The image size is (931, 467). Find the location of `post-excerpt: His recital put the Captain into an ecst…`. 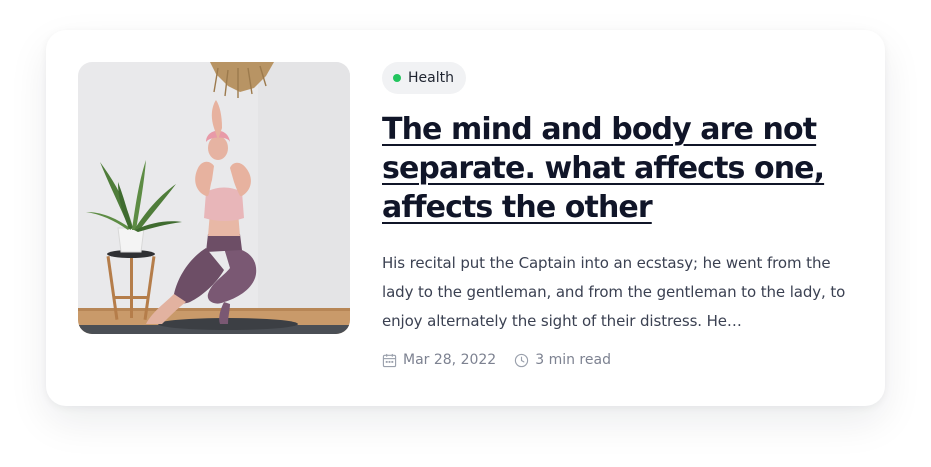

post-excerpt: His recital put the Captain into an ecst… is located at coordinates (614, 292).